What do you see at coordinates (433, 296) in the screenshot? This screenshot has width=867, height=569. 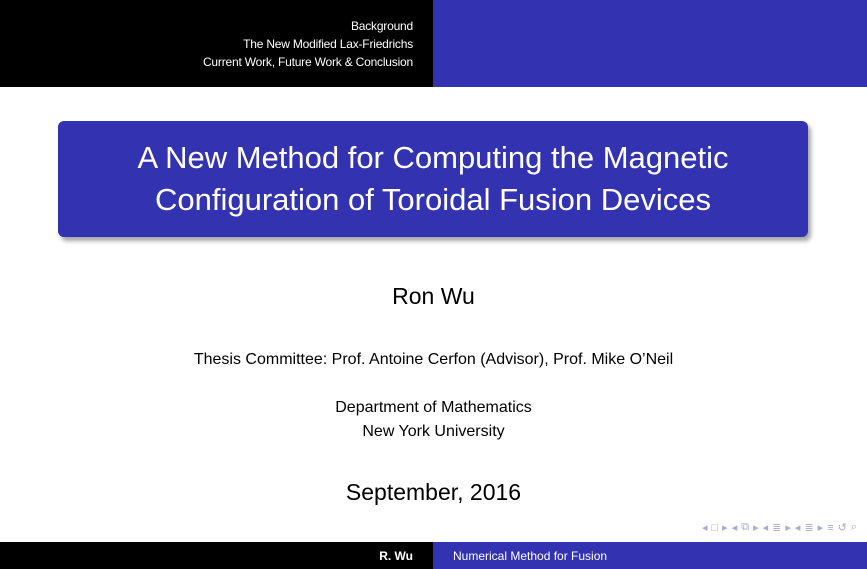 I see `author-name: Ron Wu` at bounding box center [433, 296].